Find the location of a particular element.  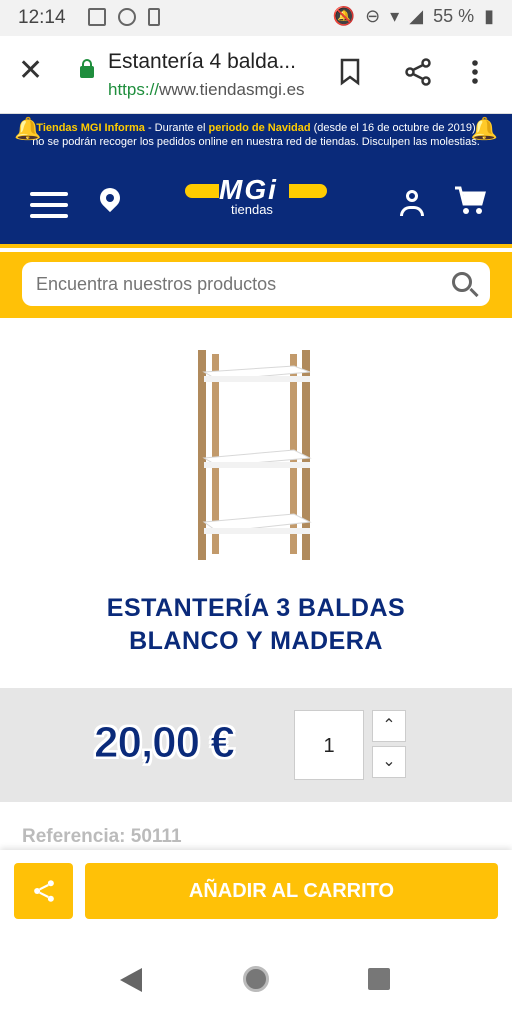

logo: MGi tiendas is located at coordinates (256, 195).